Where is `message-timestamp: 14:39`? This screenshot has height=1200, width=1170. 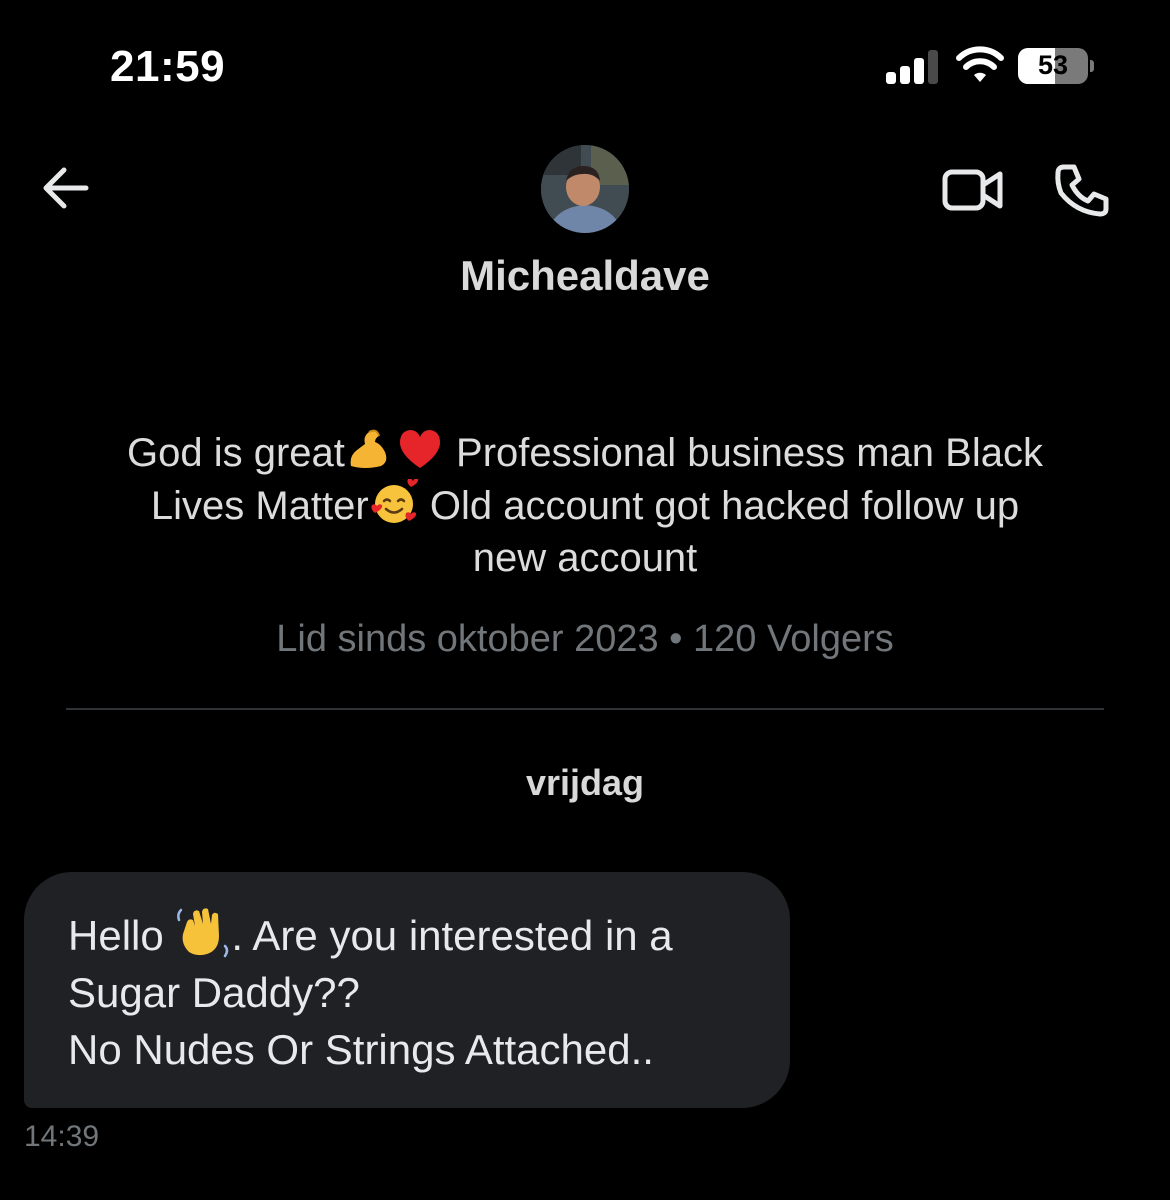 message-timestamp: 14:39 is located at coordinates (62, 1136).